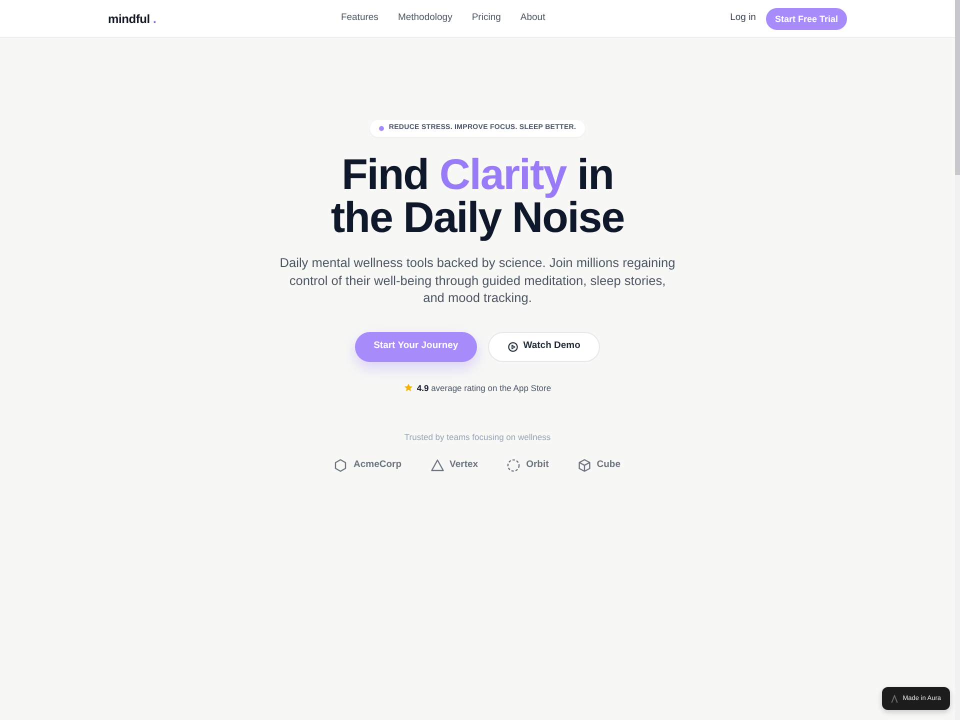 This screenshot has height=720, width=960. I want to click on hexagon-icon, so click(341, 465).